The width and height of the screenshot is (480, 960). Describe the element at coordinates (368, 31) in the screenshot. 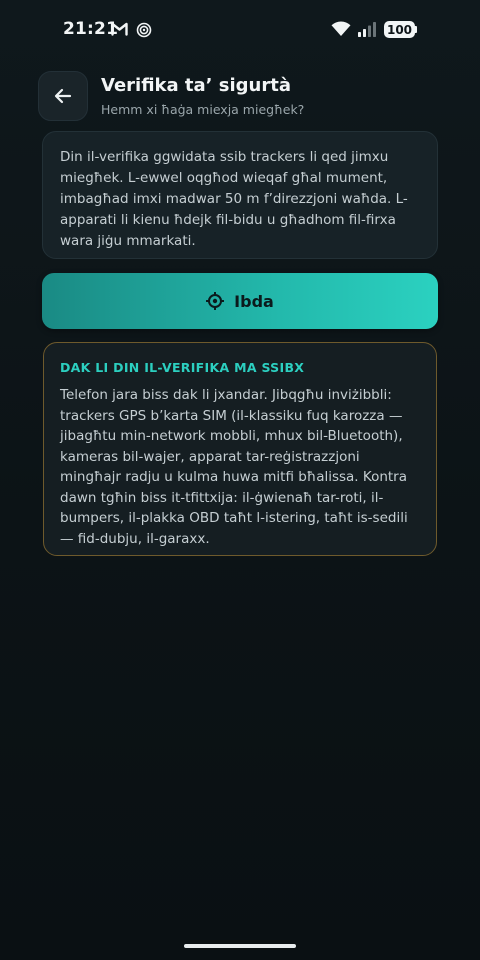

I see `signal-icon` at that location.